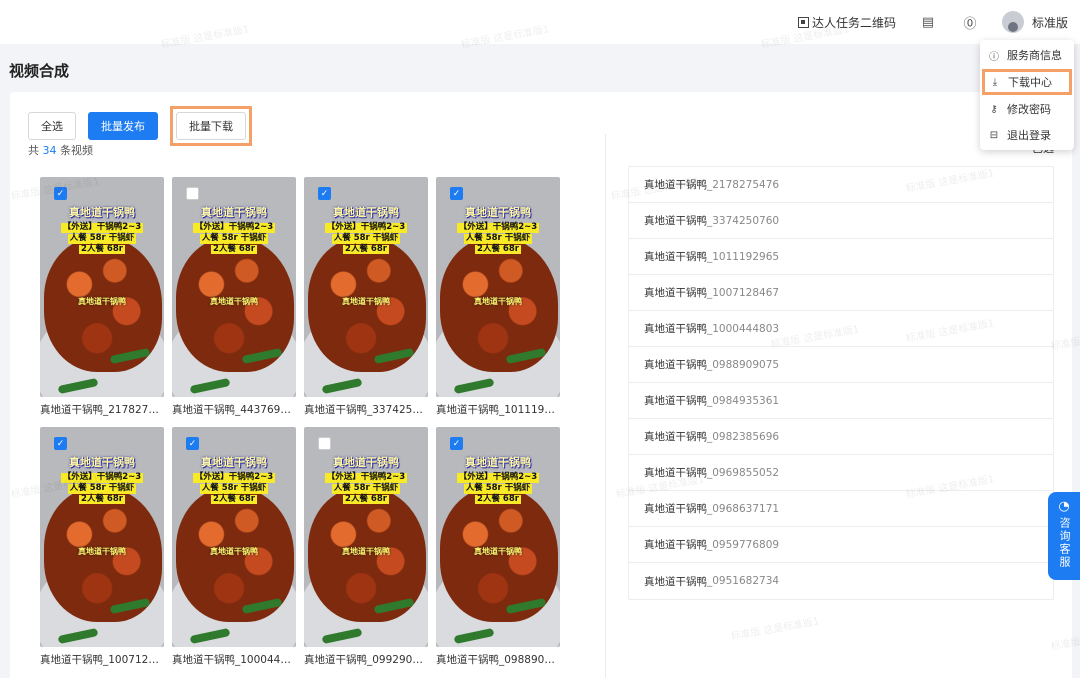 This screenshot has height=678, width=1080. I want to click on selected-video-row: 真地道干锅鸭 _0968637171, so click(841, 509).